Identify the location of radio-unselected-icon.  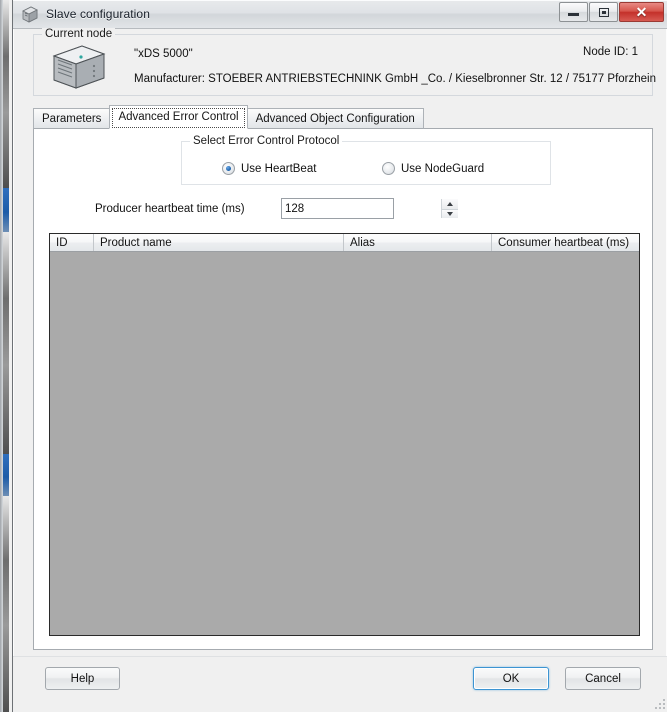
(388, 168).